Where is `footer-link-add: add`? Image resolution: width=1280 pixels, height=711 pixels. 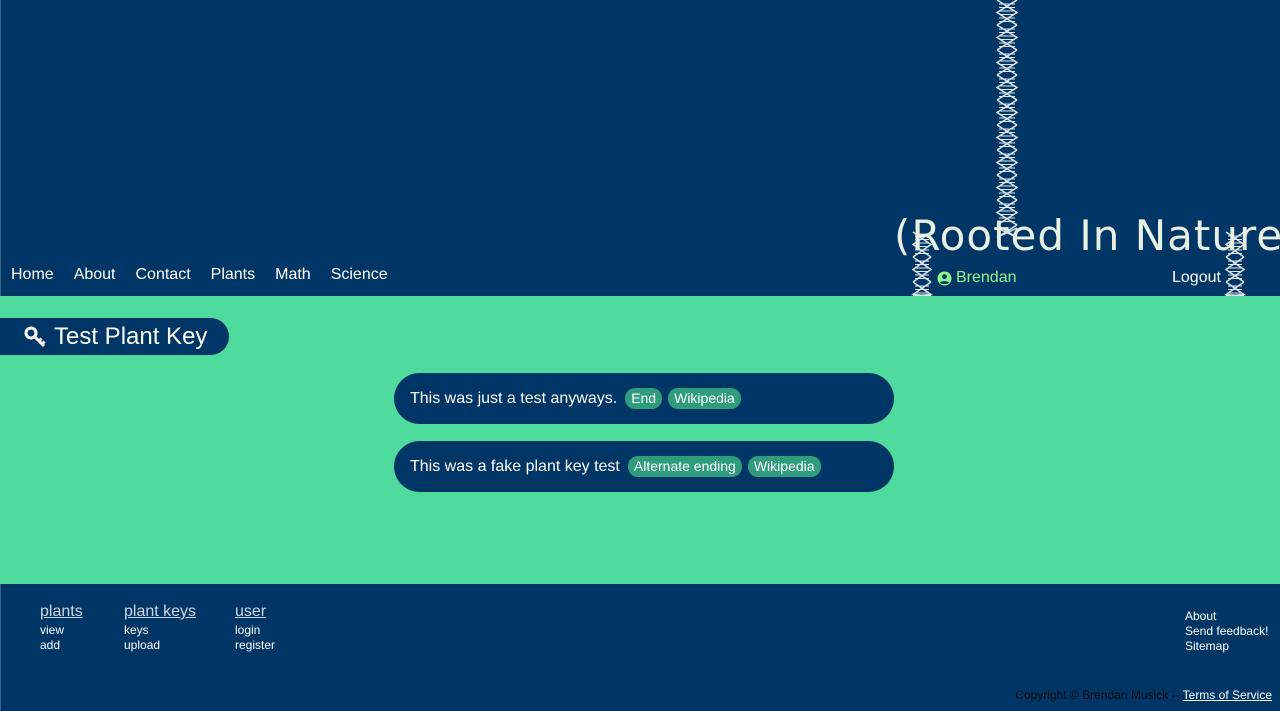 footer-link-add: add is located at coordinates (61, 645).